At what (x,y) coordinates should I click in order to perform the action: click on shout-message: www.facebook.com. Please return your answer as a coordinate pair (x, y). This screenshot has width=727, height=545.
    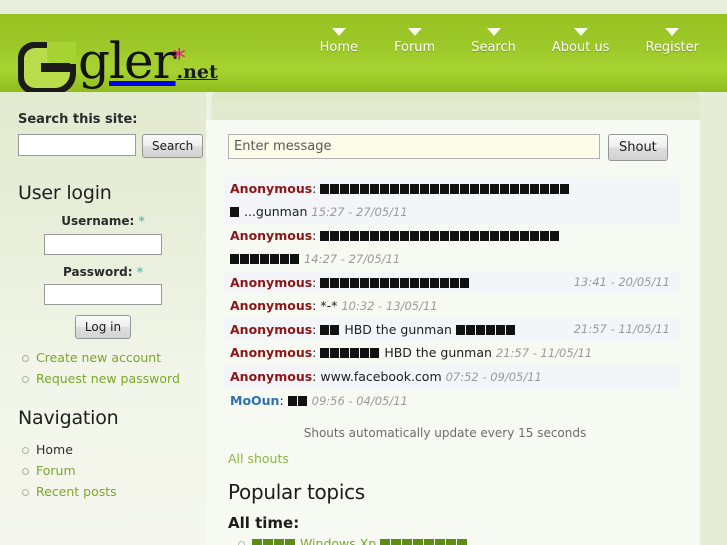
    Looking at the image, I should click on (383, 376).